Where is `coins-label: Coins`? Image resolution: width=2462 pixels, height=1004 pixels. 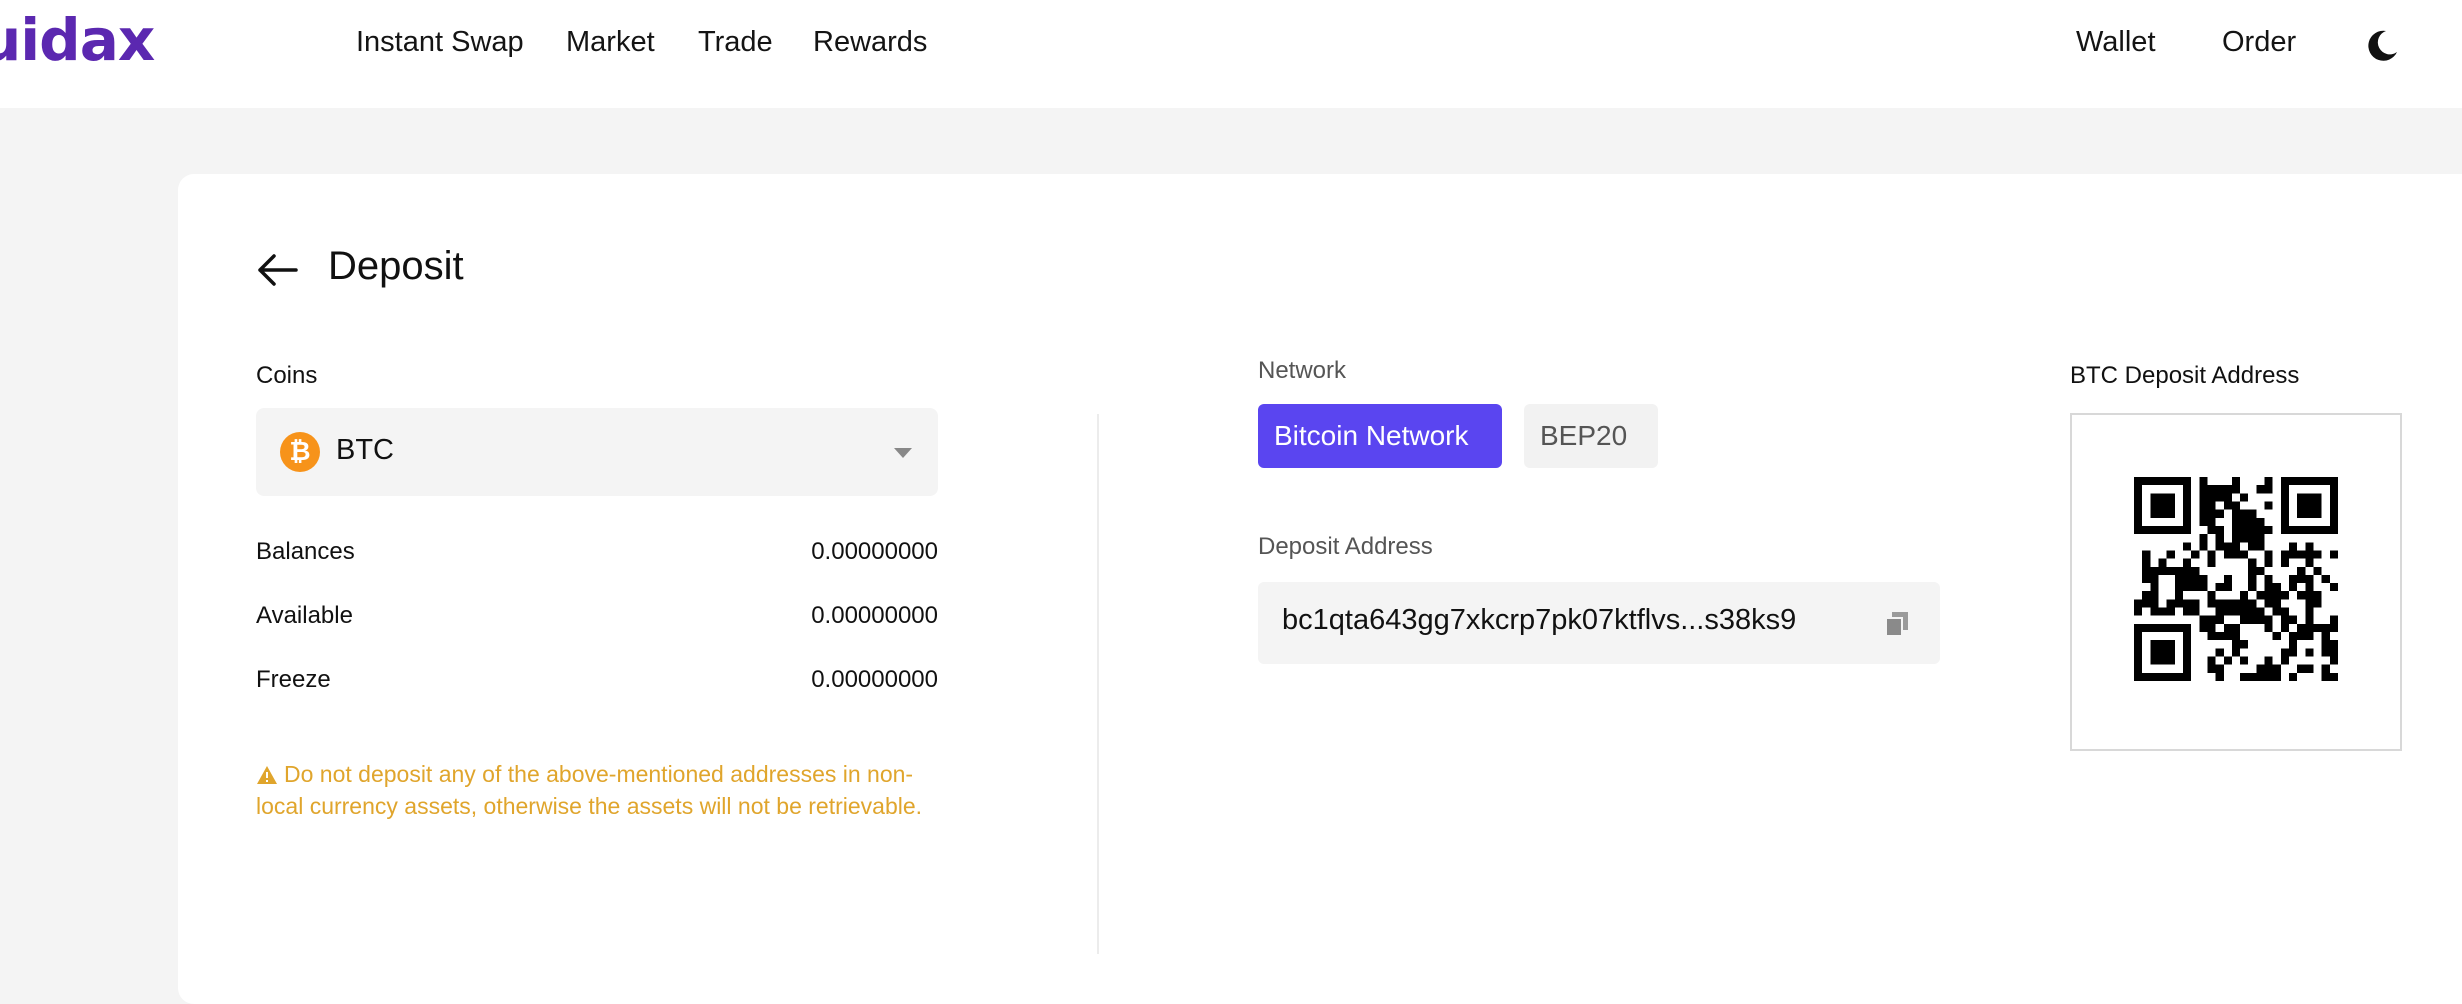 coins-label: Coins is located at coordinates (287, 375).